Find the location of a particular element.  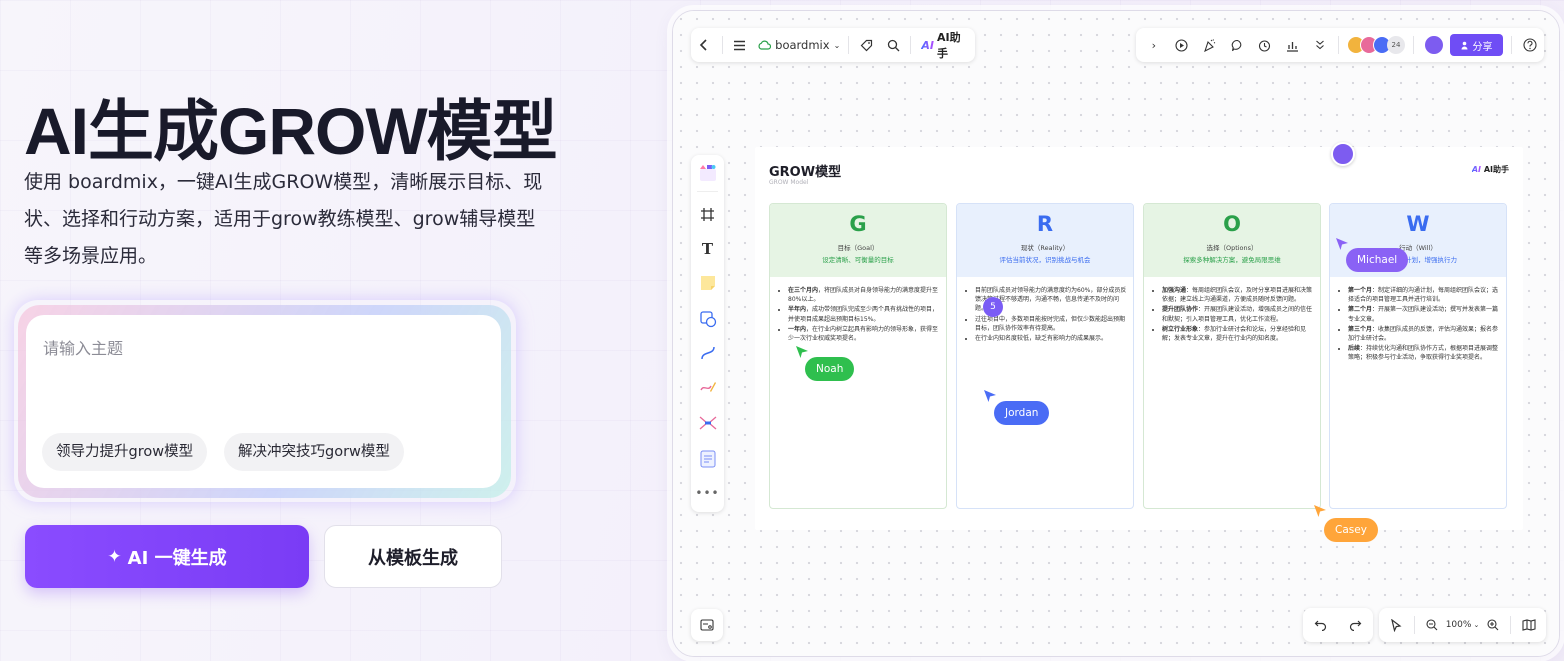

user-avatar is located at coordinates (1434, 45).